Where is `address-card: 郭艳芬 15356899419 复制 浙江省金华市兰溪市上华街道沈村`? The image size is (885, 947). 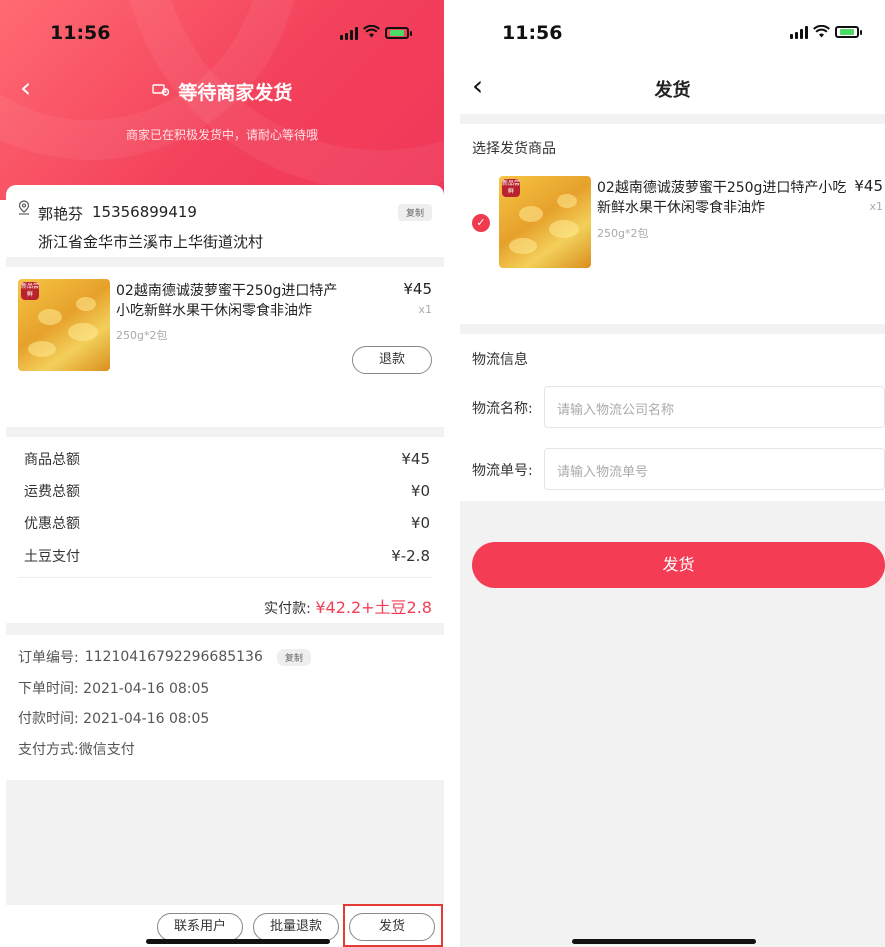 address-card: 郭艳芬 15356899419 复制 浙江省金华市兰溪市上华街道沈村 is located at coordinates (225, 221).